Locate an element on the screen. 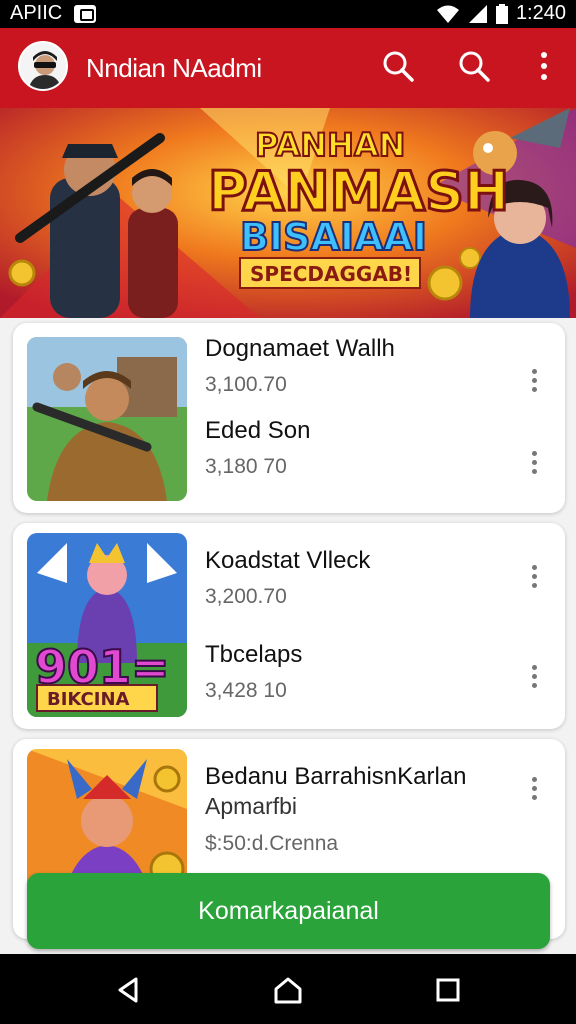 The width and height of the screenshot is (576, 1024). item-value: 3,200.70 is located at coordinates (246, 596).